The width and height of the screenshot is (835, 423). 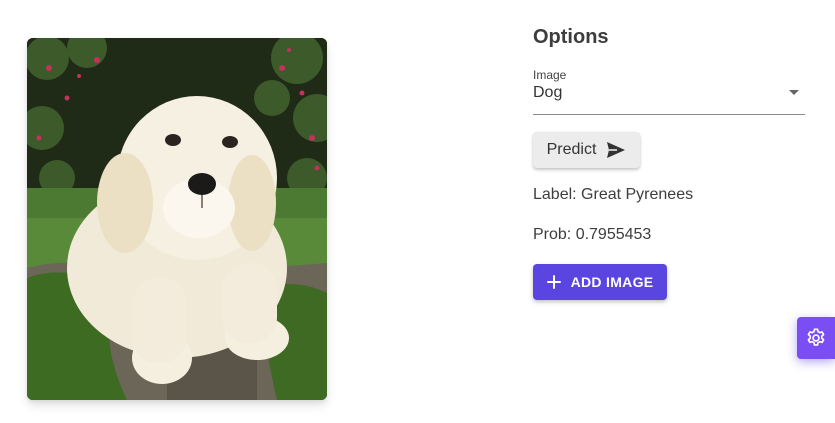 I want to click on image-select: Image Dog, so click(x=669, y=91).